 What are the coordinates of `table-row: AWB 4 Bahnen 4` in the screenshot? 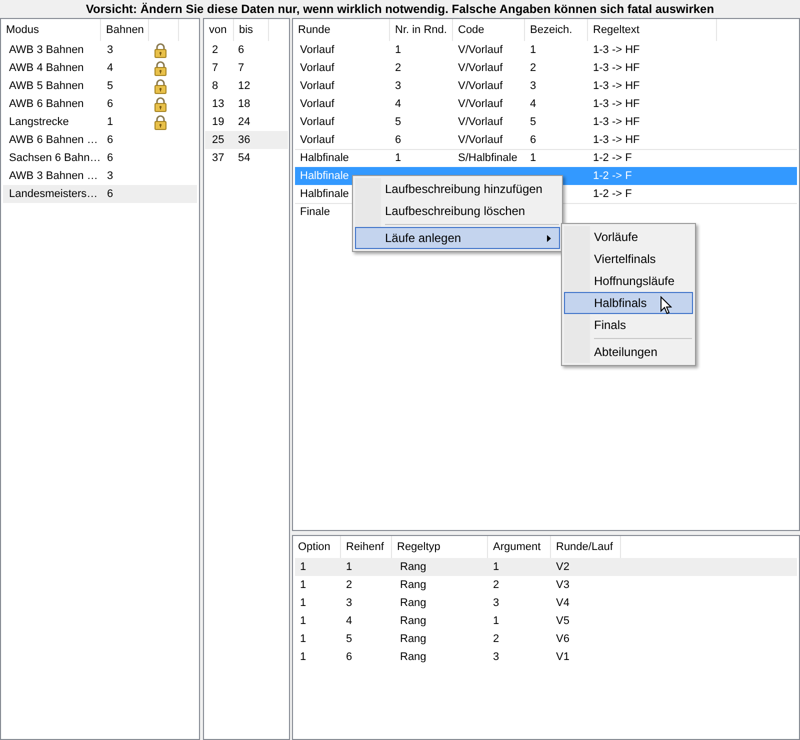 It's located at (100, 68).